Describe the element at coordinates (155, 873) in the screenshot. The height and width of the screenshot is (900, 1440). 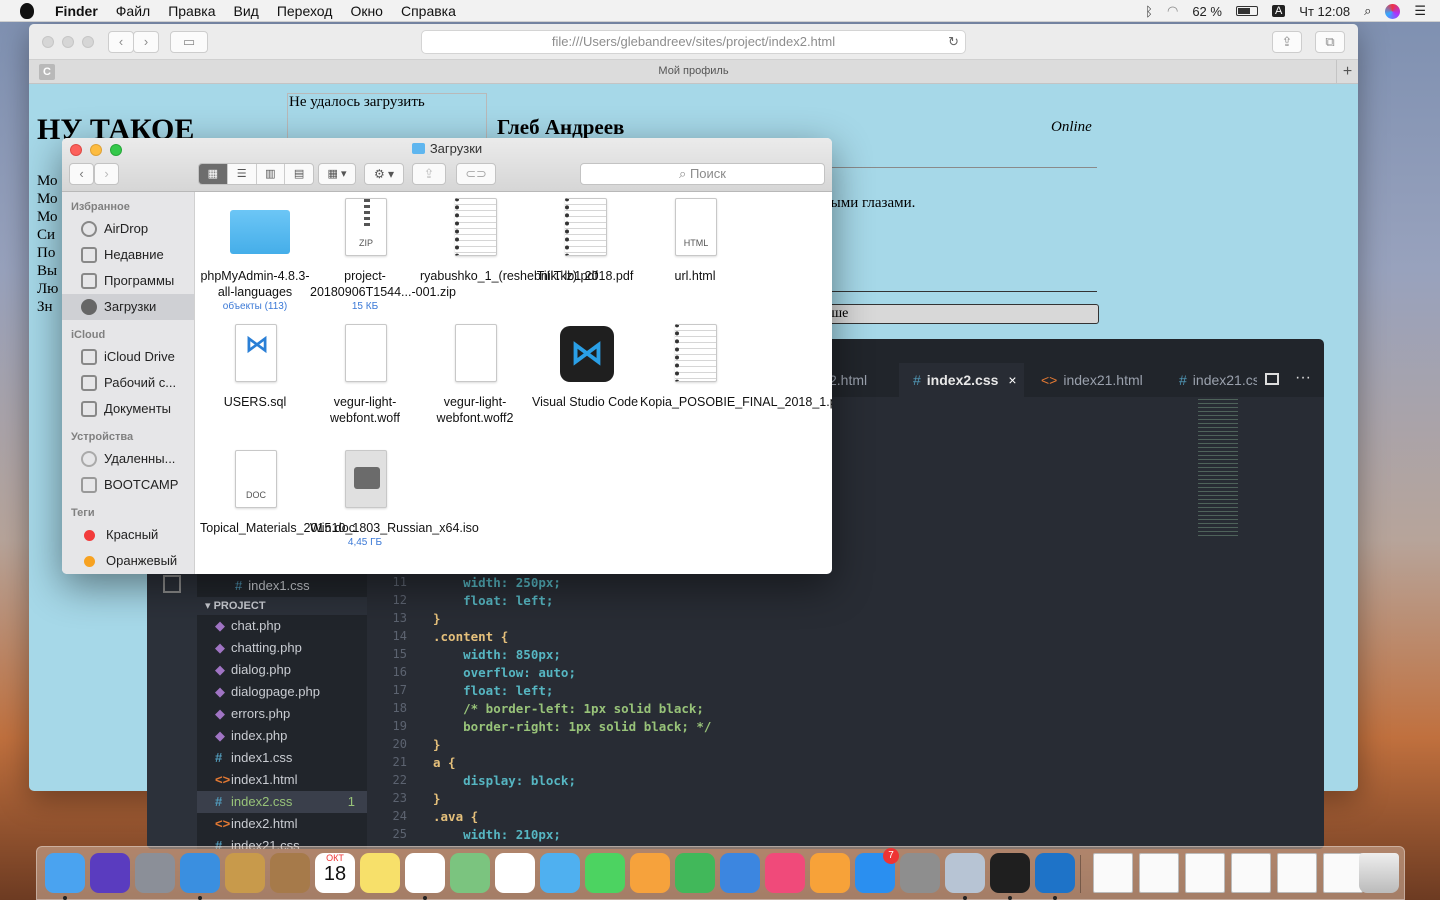
I see `launchpad-icon` at that location.